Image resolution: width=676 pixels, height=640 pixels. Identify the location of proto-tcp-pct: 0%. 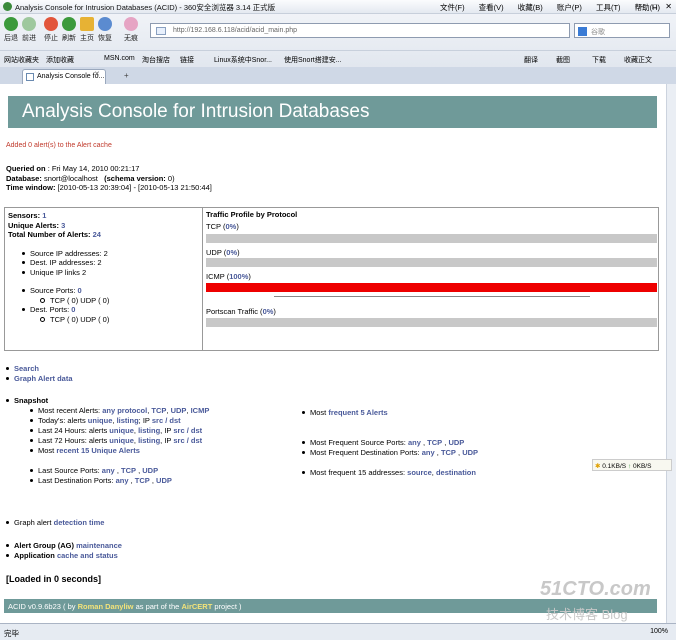
(230, 226).